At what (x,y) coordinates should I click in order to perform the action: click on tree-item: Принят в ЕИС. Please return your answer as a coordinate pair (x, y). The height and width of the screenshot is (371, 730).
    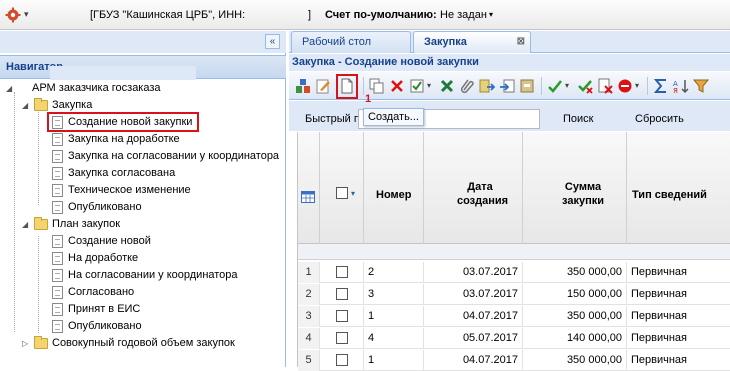
    Looking at the image, I should click on (96, 309).